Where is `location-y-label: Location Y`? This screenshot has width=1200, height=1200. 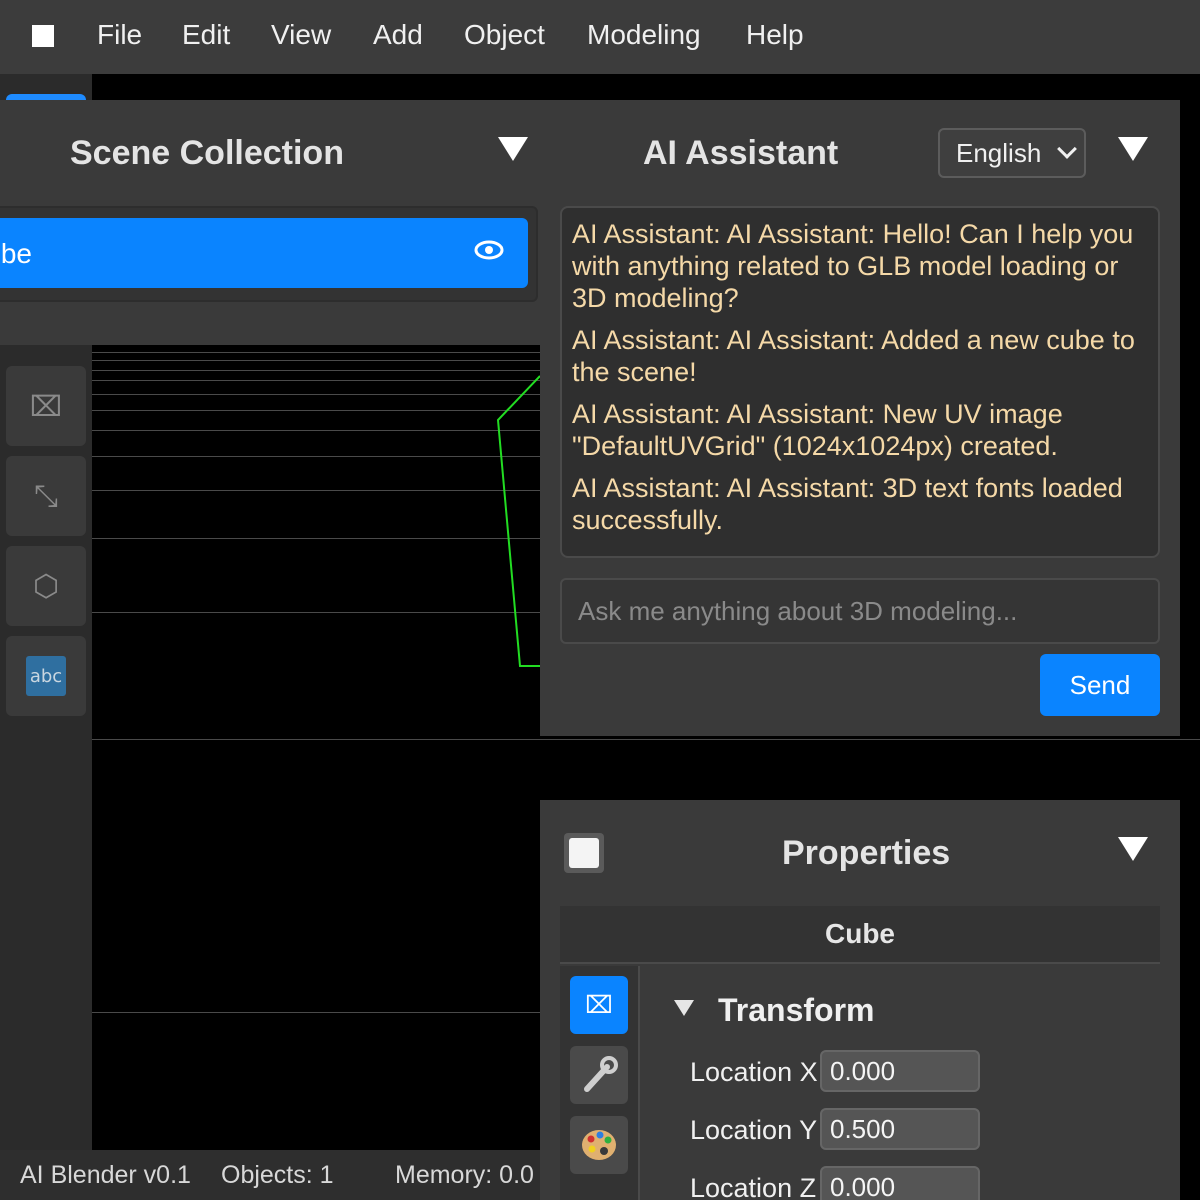
location-y-label: Location Y is located at coordinates (754, 1130).